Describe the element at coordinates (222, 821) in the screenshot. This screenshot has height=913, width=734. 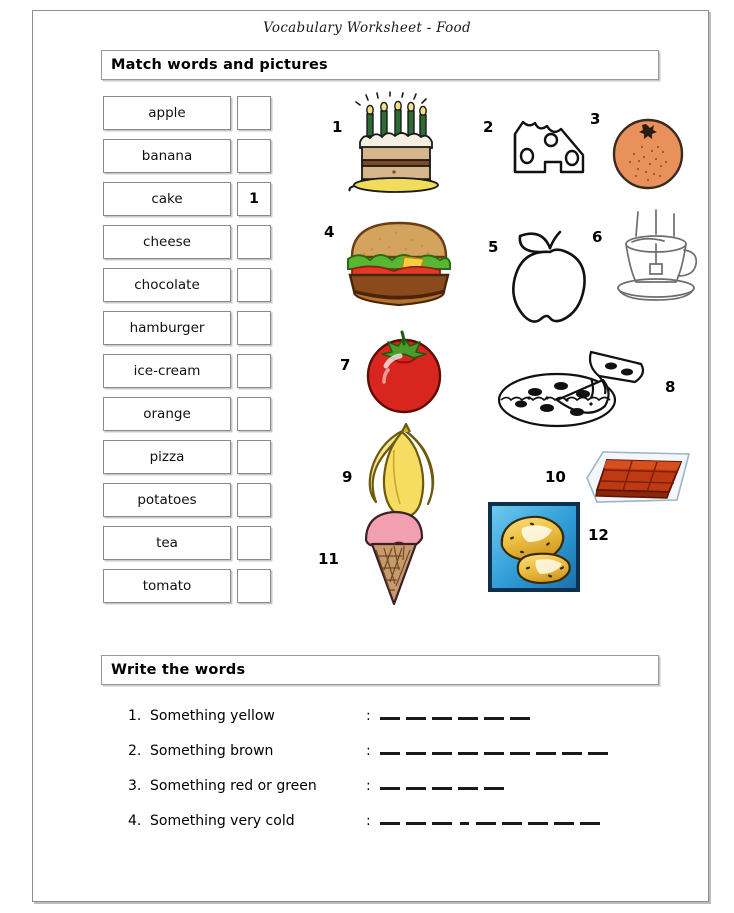
I see `question-prompt: Something very cold` at that location.